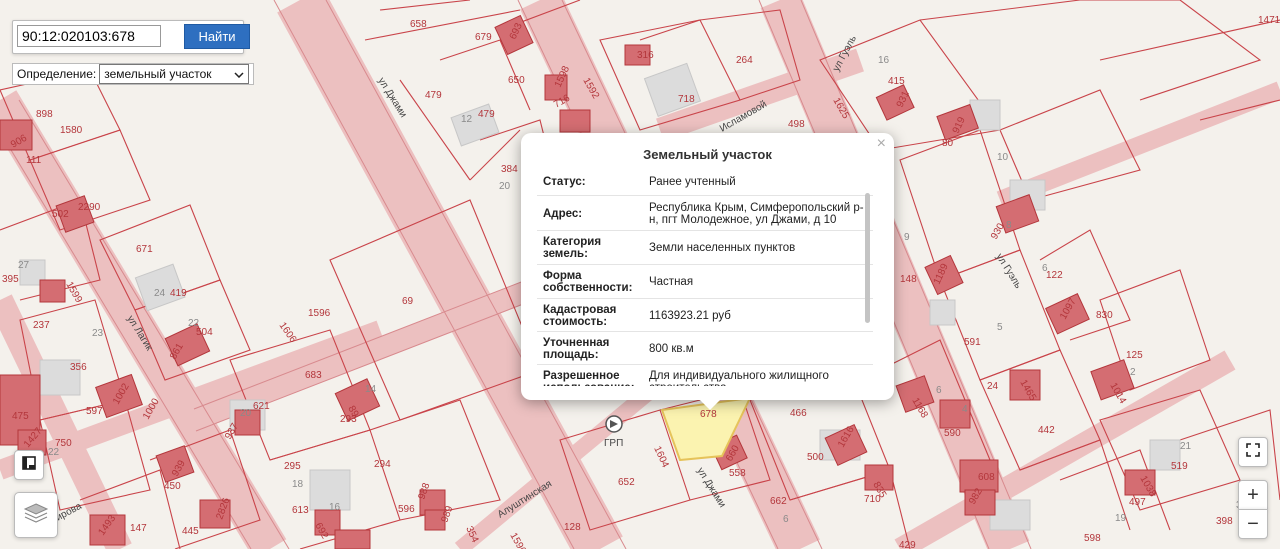 The width and height of the screenshot is (1280, 549). Describe the element at coordinates (57, 74) in the screenshot. I see `definition-label: Определение:` at that location.